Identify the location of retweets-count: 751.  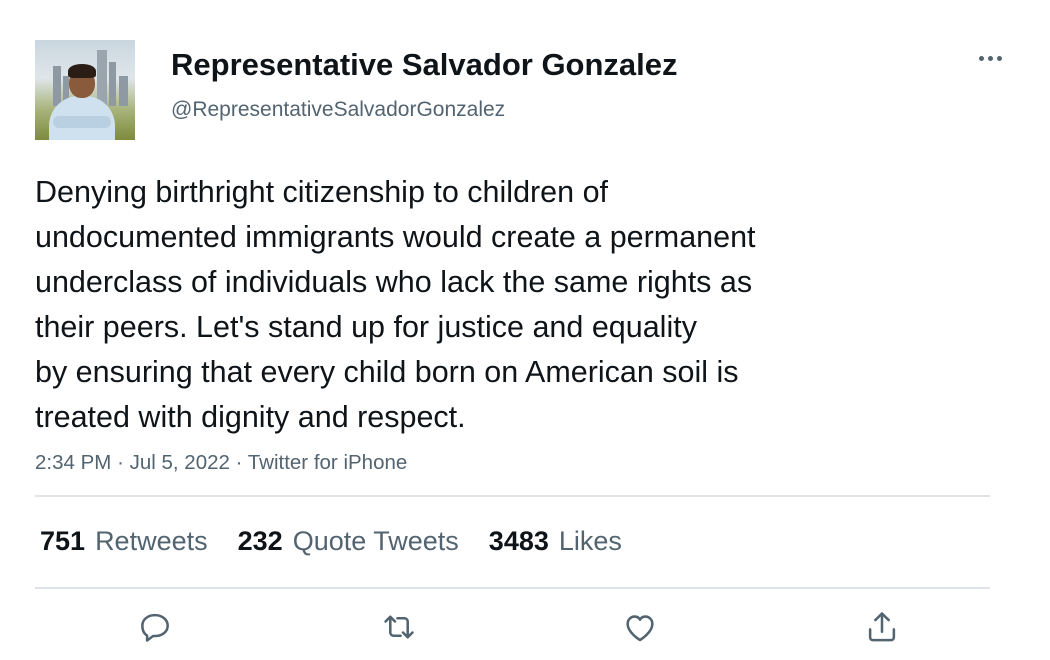
(63, 540).